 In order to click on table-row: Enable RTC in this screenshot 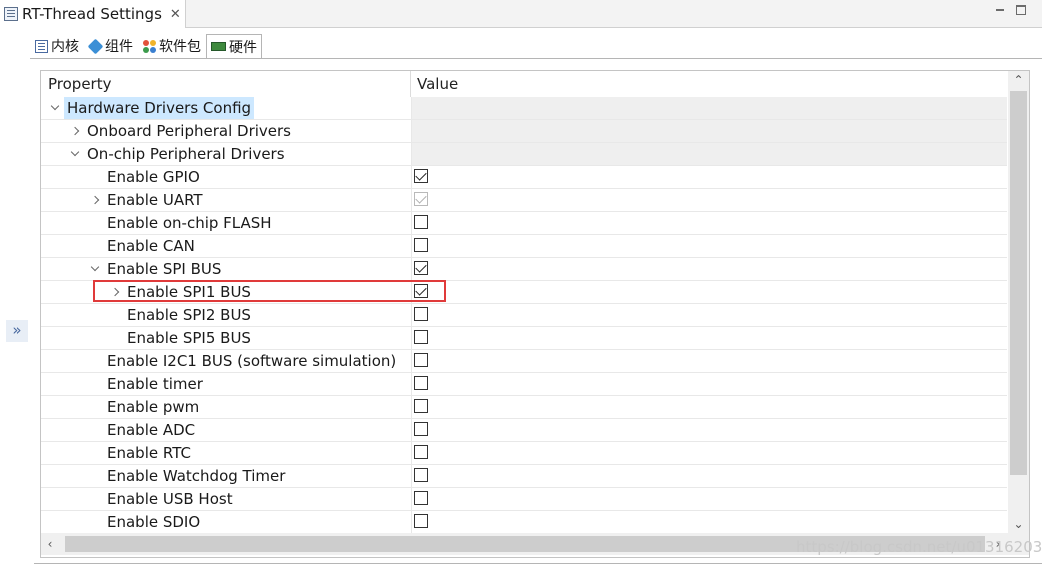, I will do `click(524, 453)`.